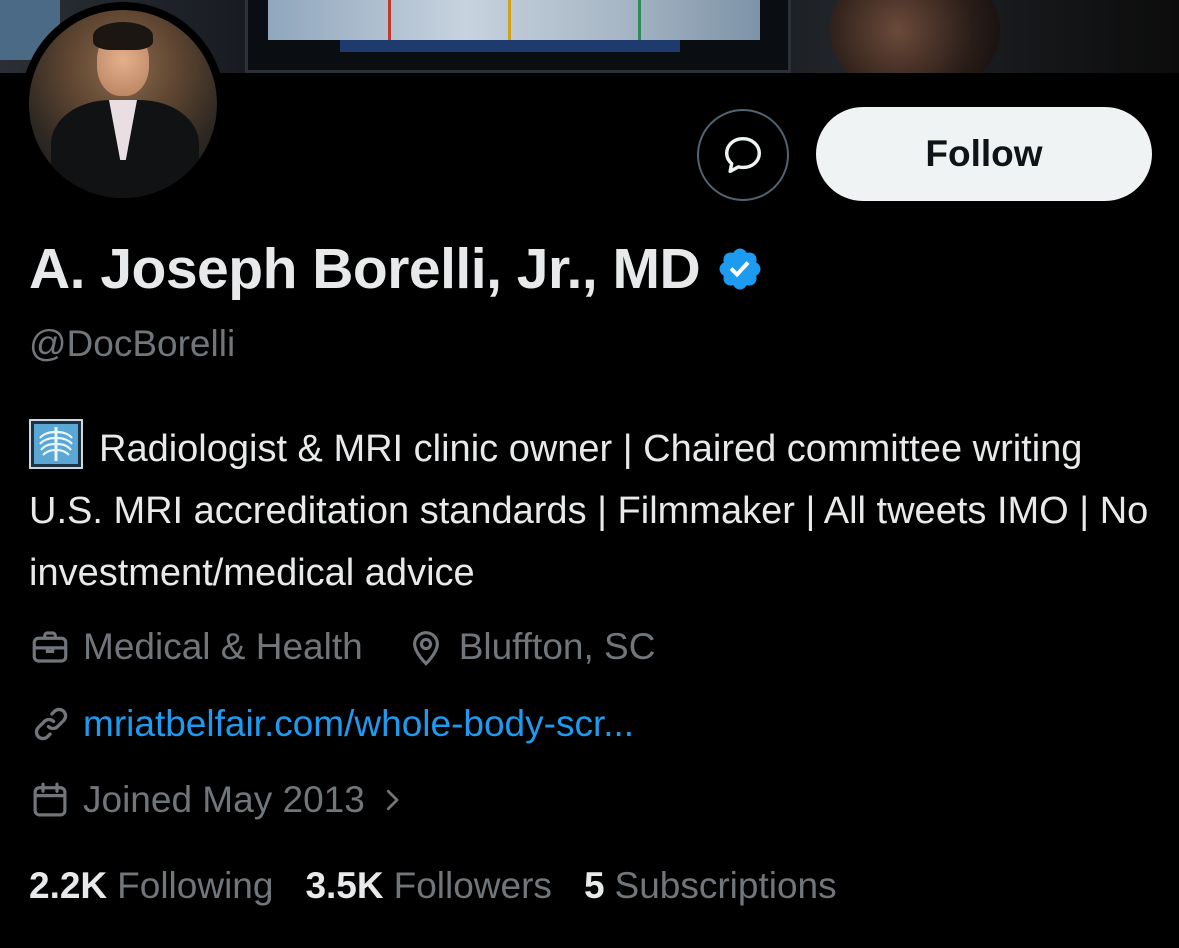 This screenshot has height=948, width=1179. I want to click on message-icon, so click(743, 155).